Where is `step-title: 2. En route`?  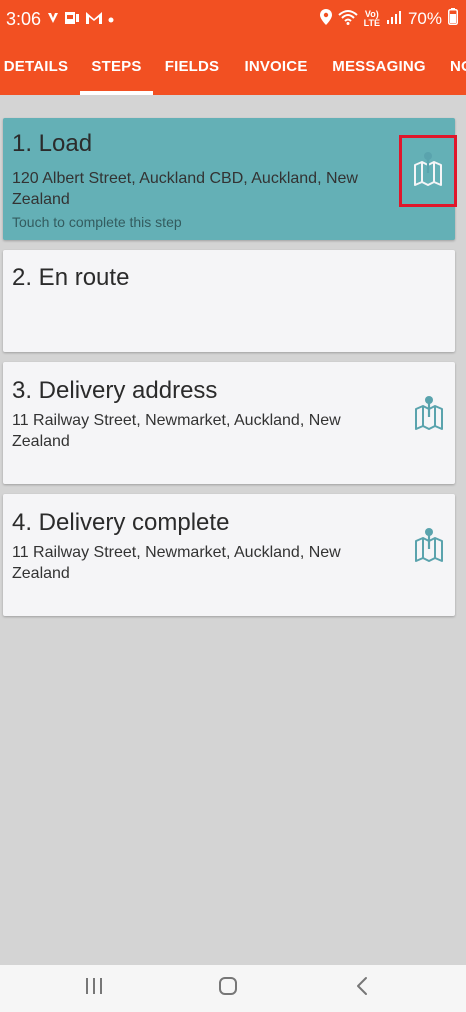
step-title: 2. En route is located at coordinates (71, 277).